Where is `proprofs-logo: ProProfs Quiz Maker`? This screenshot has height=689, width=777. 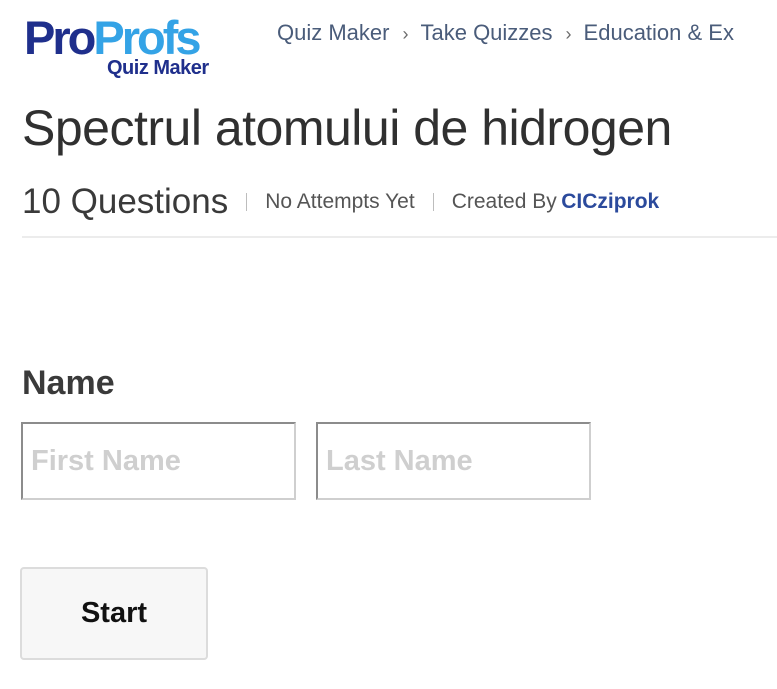 proprofs-logo: ProProfs Quiz Maker is located at coordinates (129, 47).